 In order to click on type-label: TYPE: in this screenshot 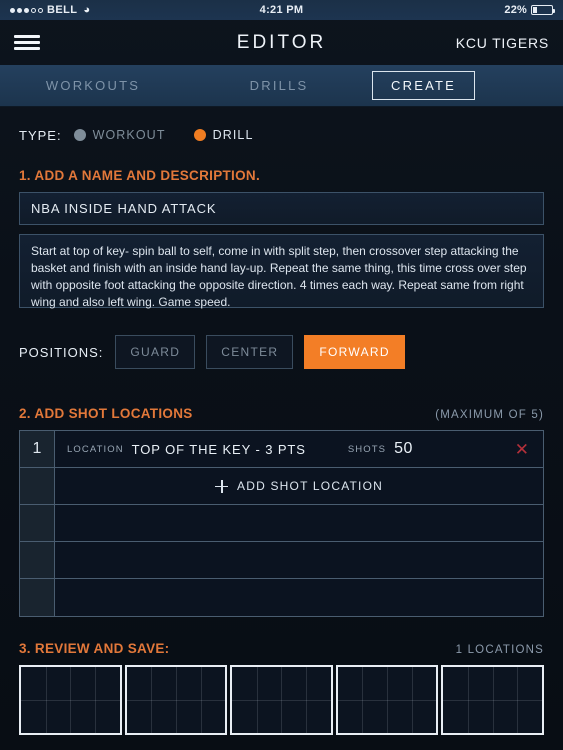, I will do `click(40, 135)`.